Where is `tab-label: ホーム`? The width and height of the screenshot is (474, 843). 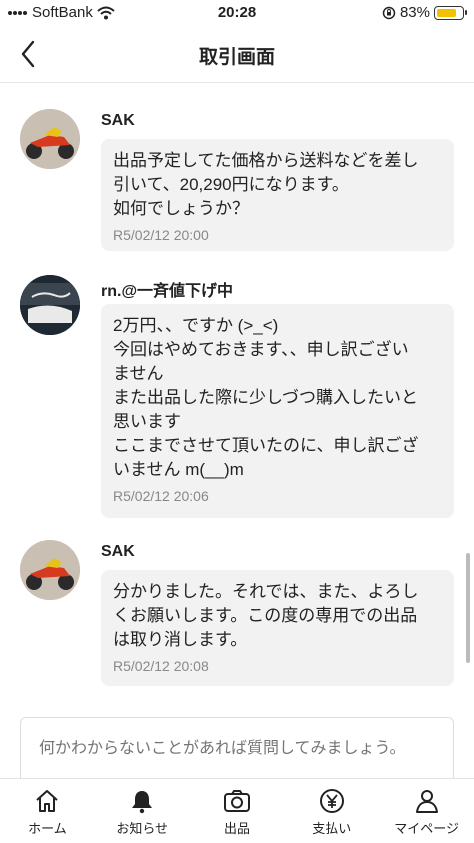 tab-label: ホーム is located at coordinates (47, 828).